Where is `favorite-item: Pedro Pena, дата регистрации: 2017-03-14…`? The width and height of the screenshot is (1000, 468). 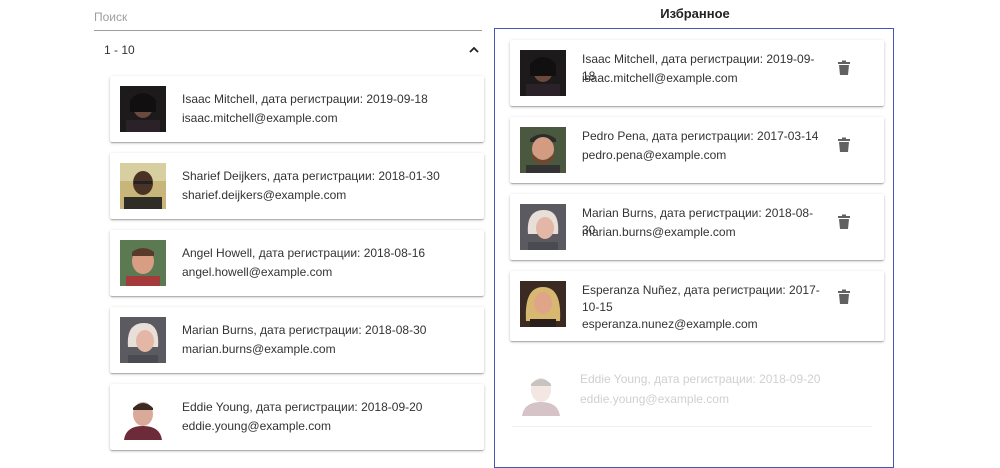
favorite-item: Pedro Pena, дата регистрации: 2017-03-14… is located at coordinates (697, 150).